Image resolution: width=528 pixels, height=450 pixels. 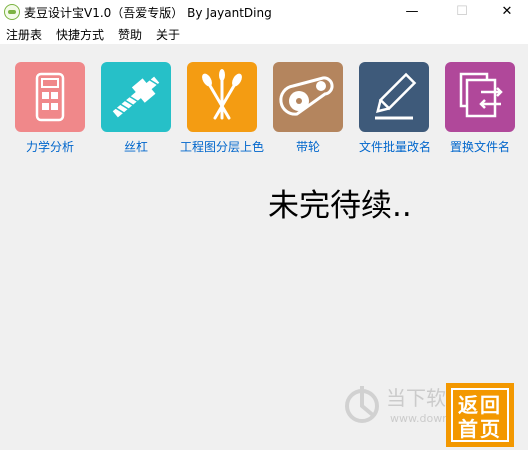 I want to click on belt-pulley-icon, so click(x=308, y=97).